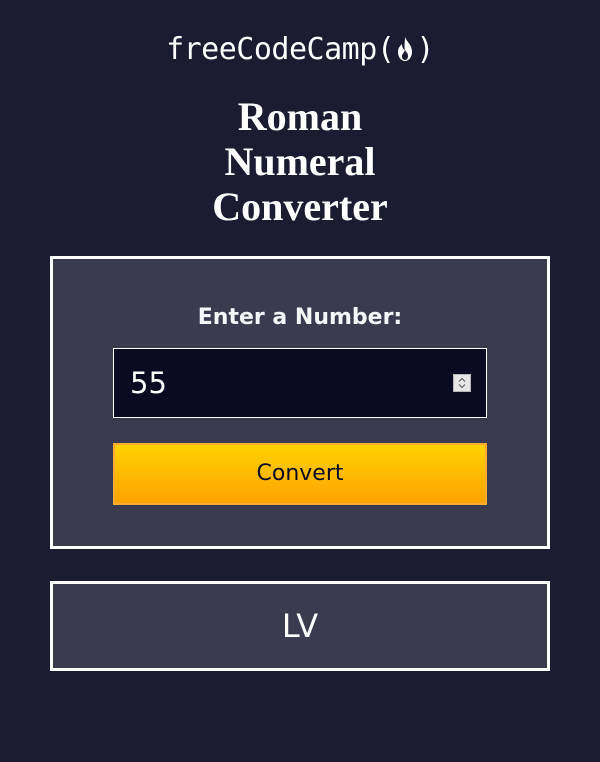  What do you see at coordinates (300, 116) in the screenshot?
I see `title-line-1: Roman` at bounding box center [300, 116].